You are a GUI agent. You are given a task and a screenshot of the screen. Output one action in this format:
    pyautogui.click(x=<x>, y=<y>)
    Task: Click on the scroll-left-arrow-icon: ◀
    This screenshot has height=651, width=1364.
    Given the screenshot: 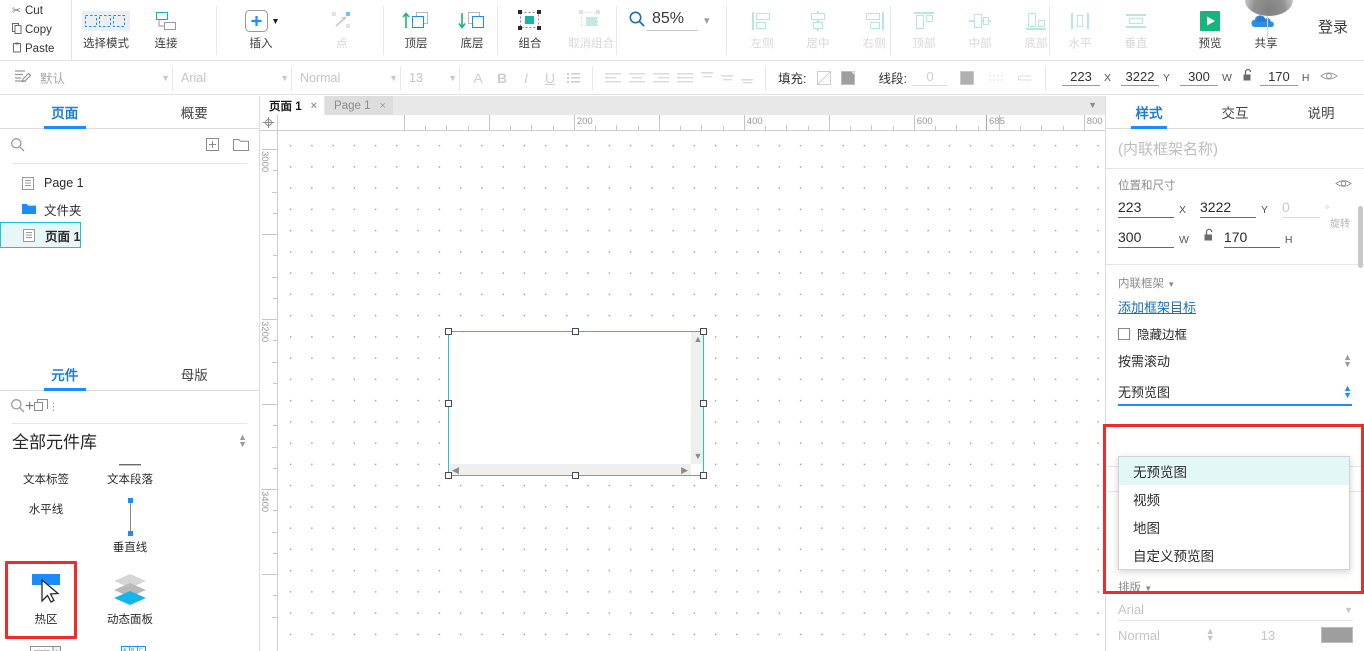 What is the action you would take?
    pyautogui.click(x=455, y=470)
    